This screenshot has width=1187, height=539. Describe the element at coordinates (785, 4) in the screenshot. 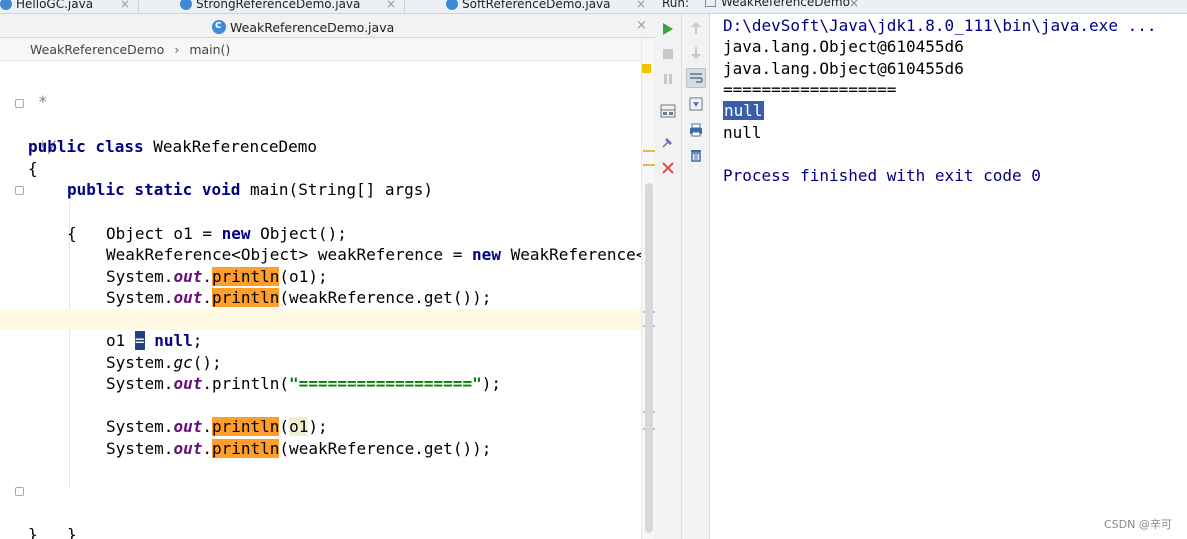

I see `run-tab-label: WeakReferenceDemo` at that location.